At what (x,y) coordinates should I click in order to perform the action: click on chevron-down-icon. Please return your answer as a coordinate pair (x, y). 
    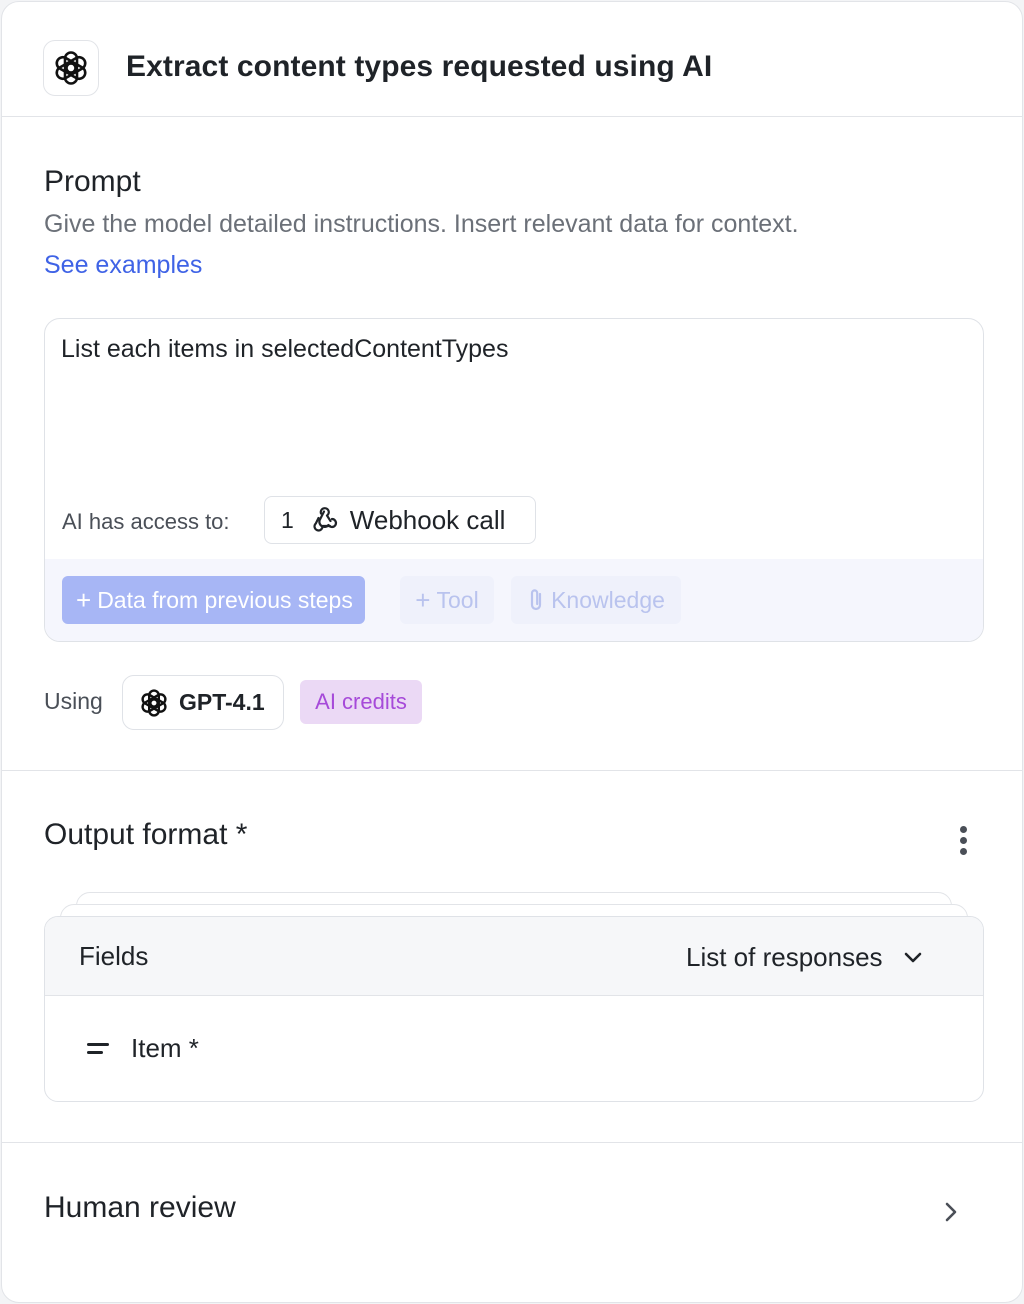
    Looking at the image, I should click on (913, 957).